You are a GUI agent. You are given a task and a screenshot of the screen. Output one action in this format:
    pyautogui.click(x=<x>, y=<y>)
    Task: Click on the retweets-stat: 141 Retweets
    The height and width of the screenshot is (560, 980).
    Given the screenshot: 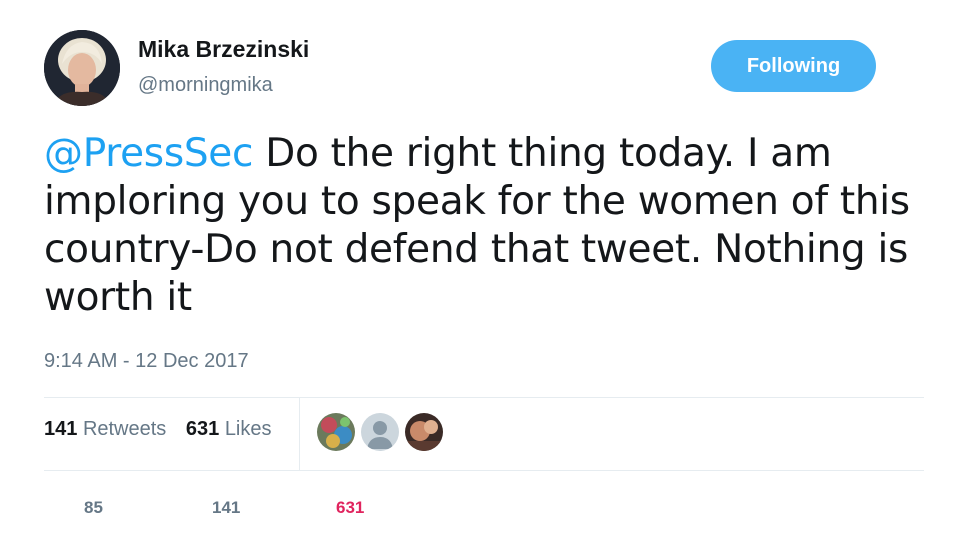 What is the action you would take?
    pyautogui.click(x=105, y=429)
    